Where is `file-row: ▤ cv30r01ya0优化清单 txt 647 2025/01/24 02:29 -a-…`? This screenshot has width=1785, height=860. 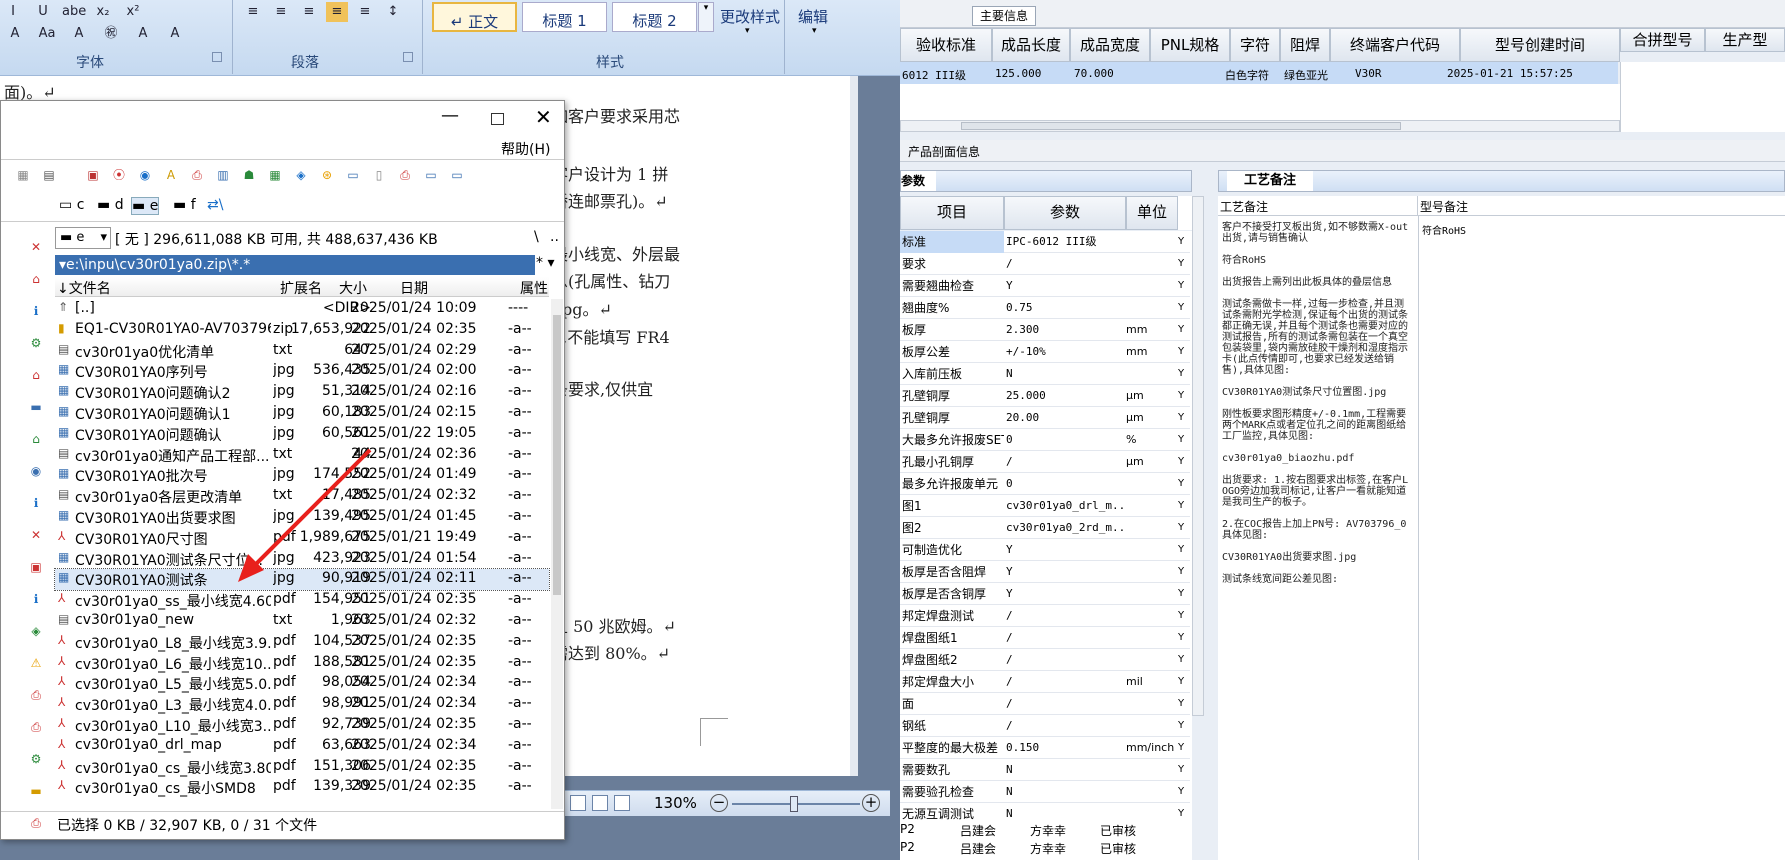
file-row: ▤ cv30r01ya0优化清单 txt 647 2025/01/24 02:29 -a-… is located at coordinates (302, 351).